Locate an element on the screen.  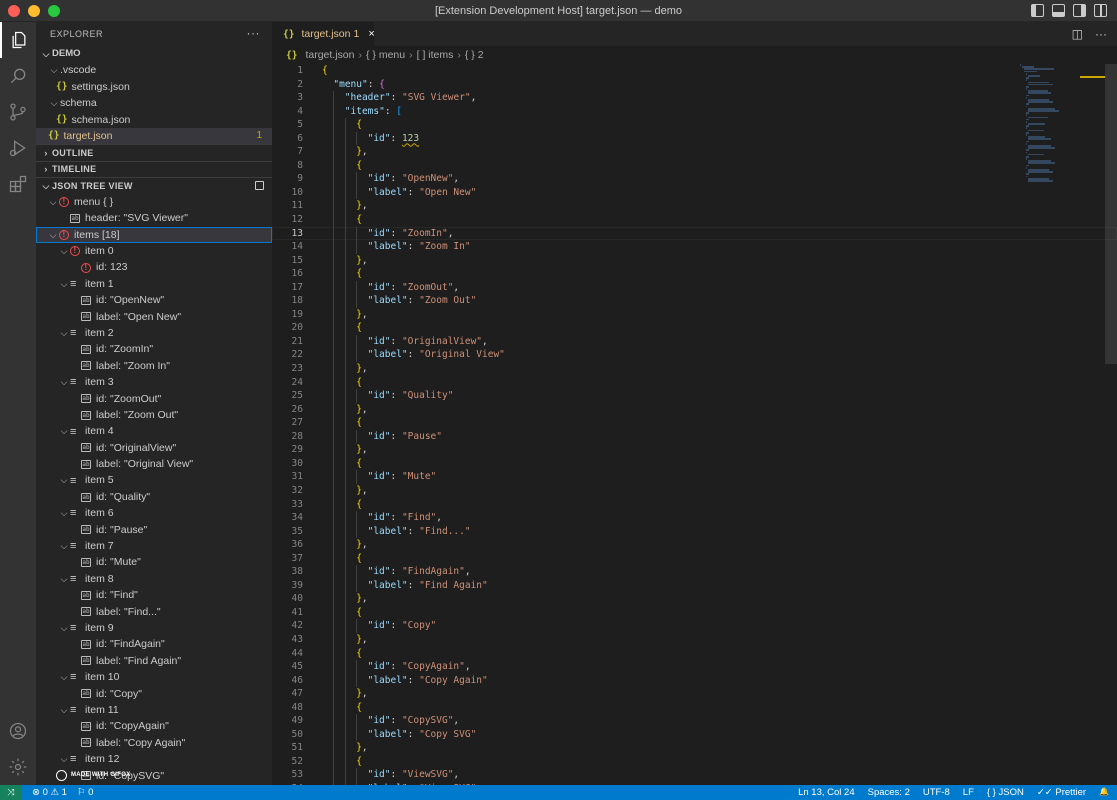
run-debug-icon is located at coordinates (18, 148).